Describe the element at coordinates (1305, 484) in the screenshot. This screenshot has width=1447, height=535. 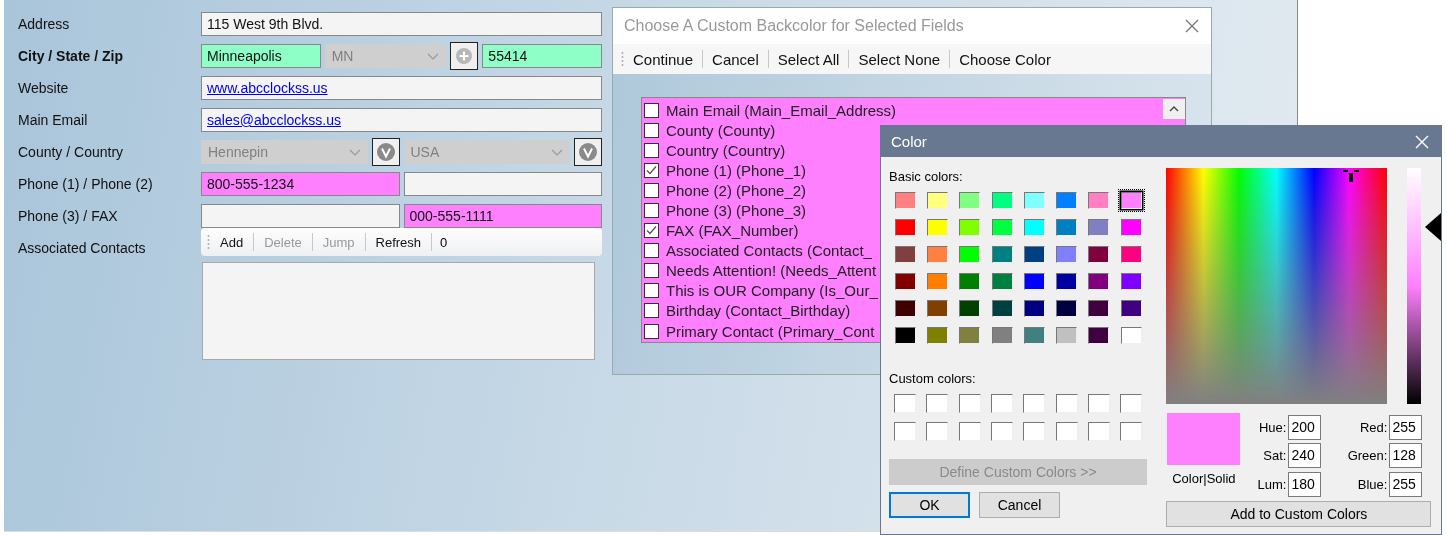
I see `value-field: 180` at that location.